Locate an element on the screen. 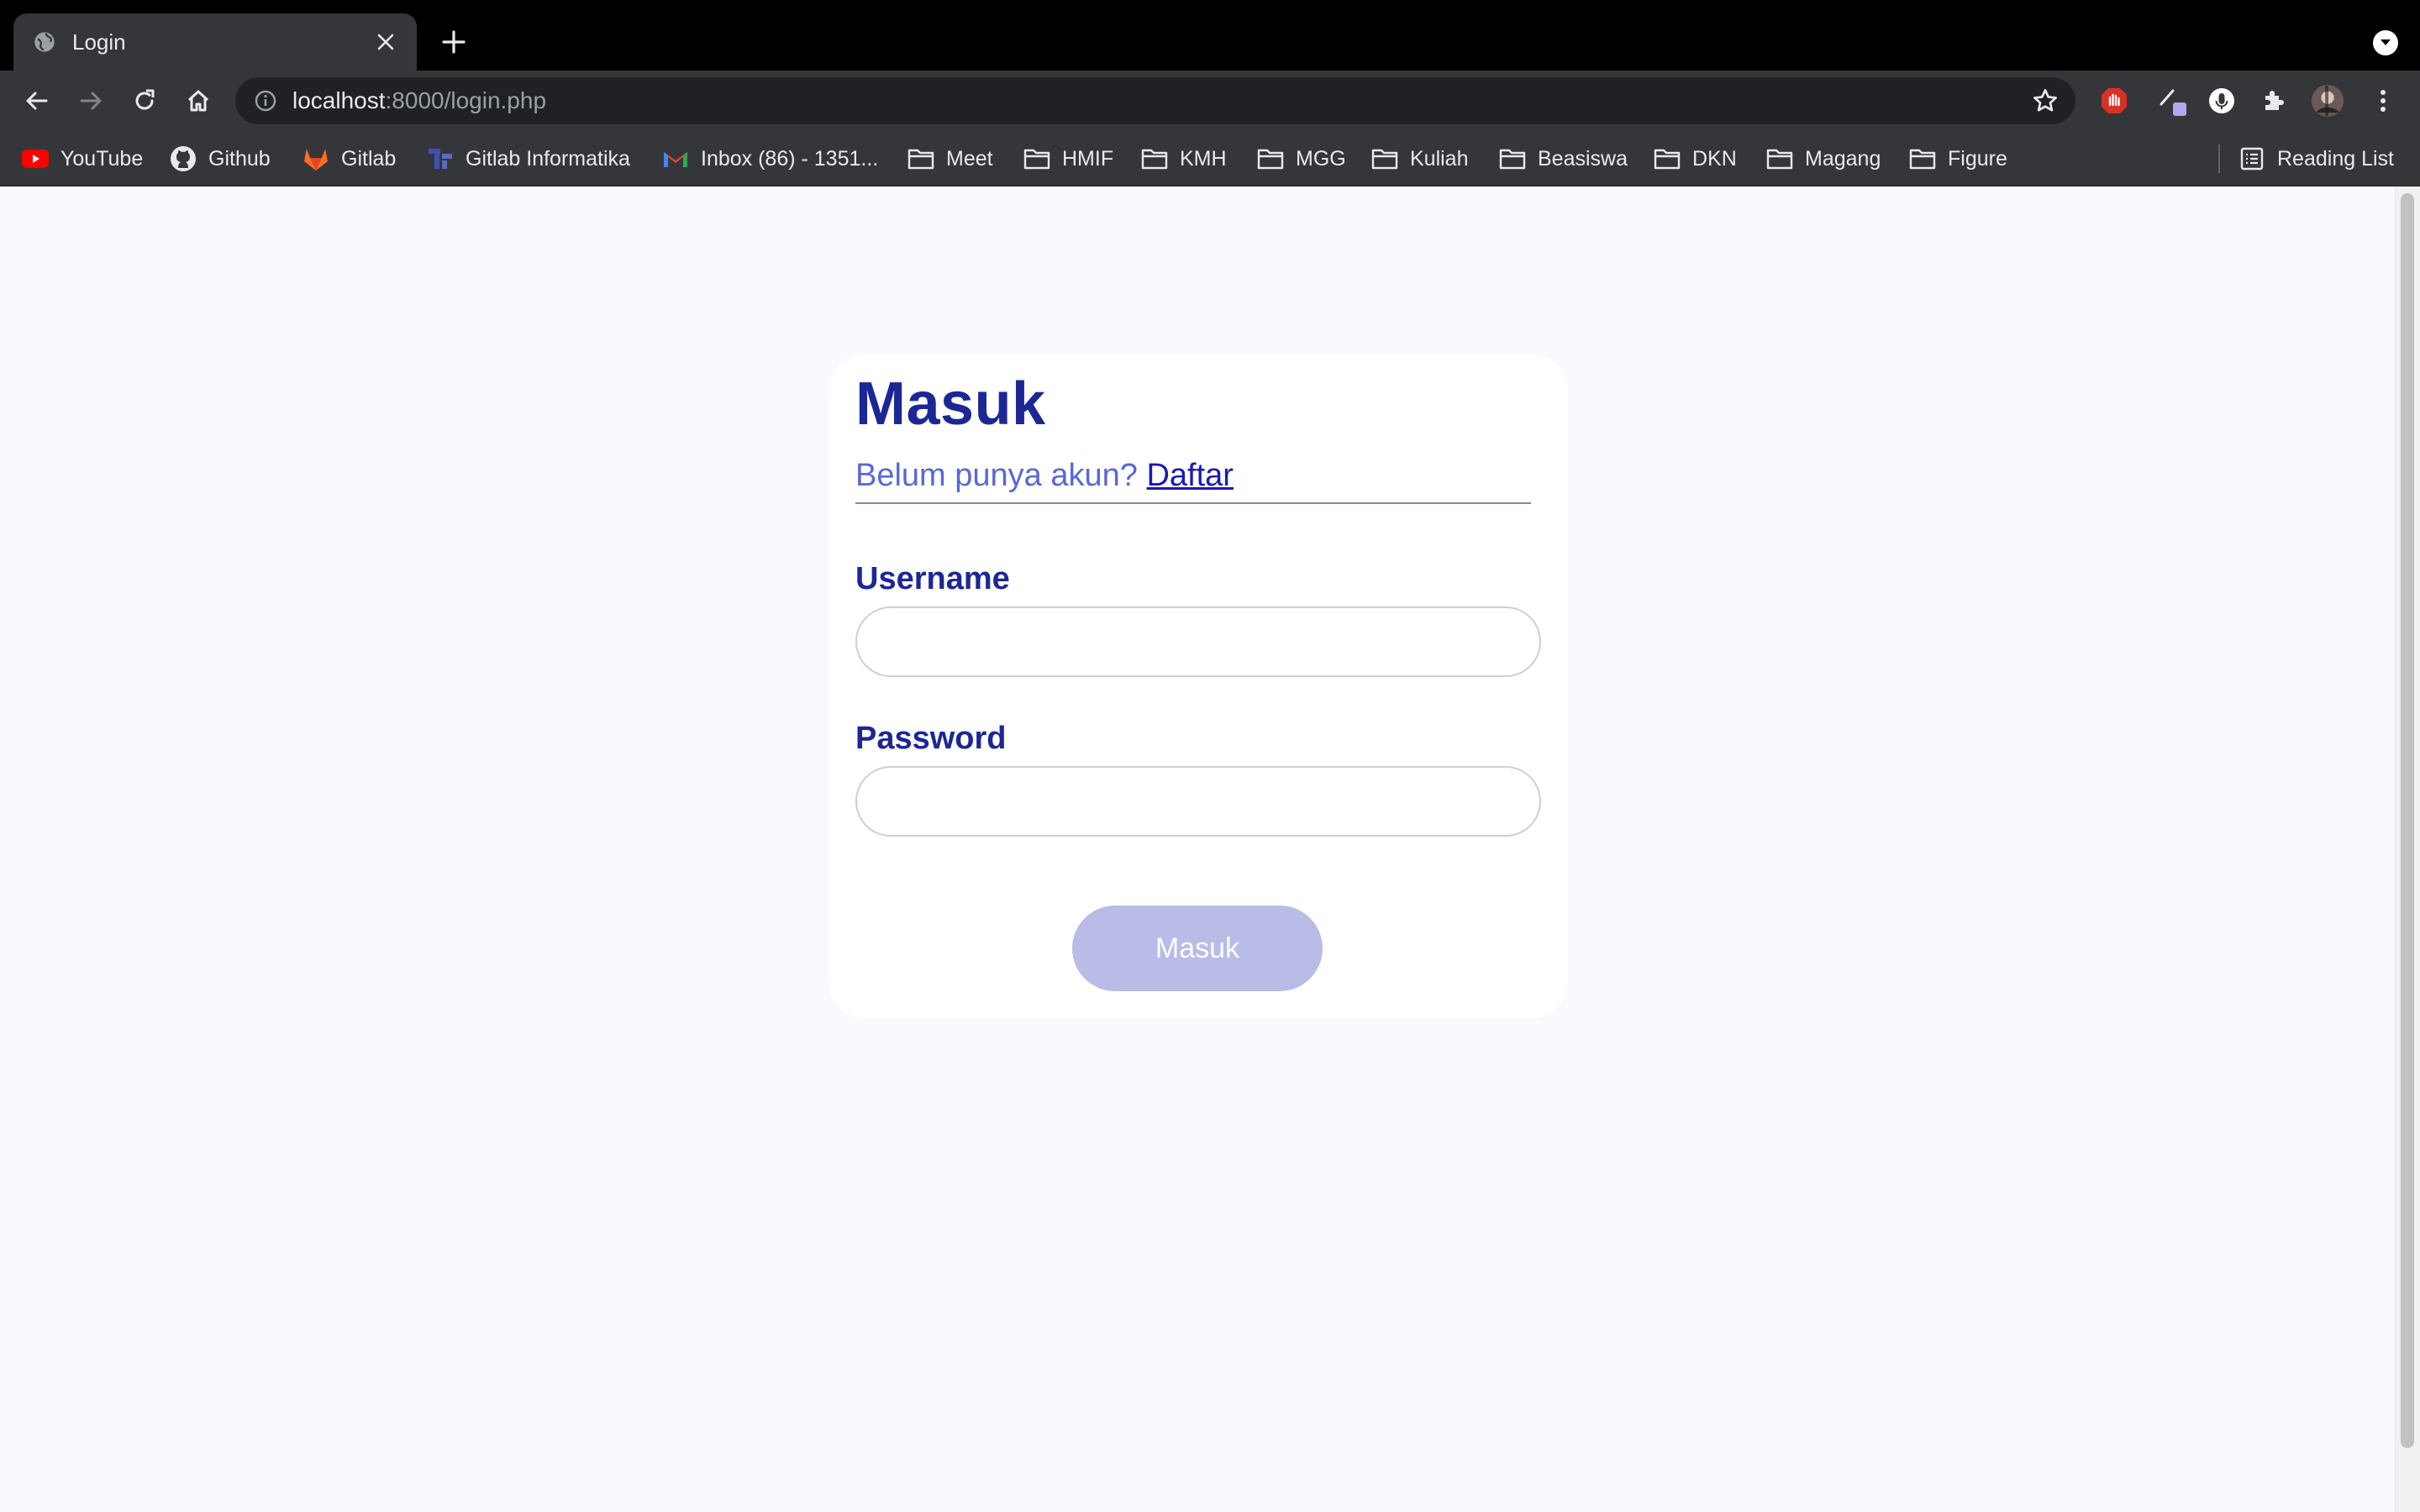 The width and height of the screenshot is (2420, 1512). profile-avatar is located at coordinates (2328, 101).